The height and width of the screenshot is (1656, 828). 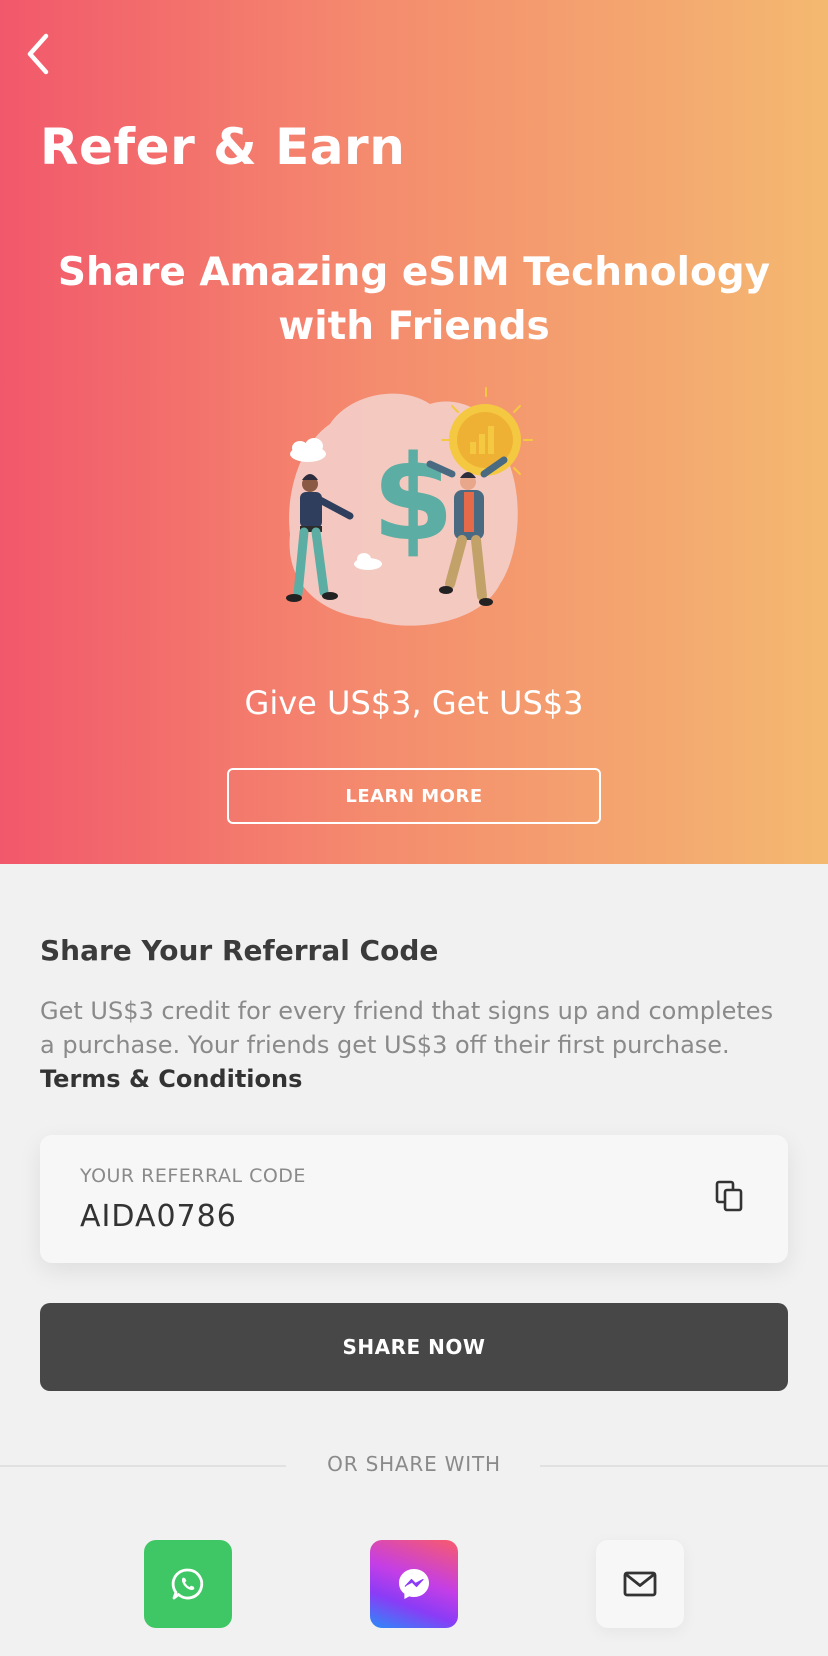 What do you see at coordinates (193, 1176) in the screenshot?
I see `referral-code-label: YOUR REFERRAL CODE` at bounding box center [193, 1176].